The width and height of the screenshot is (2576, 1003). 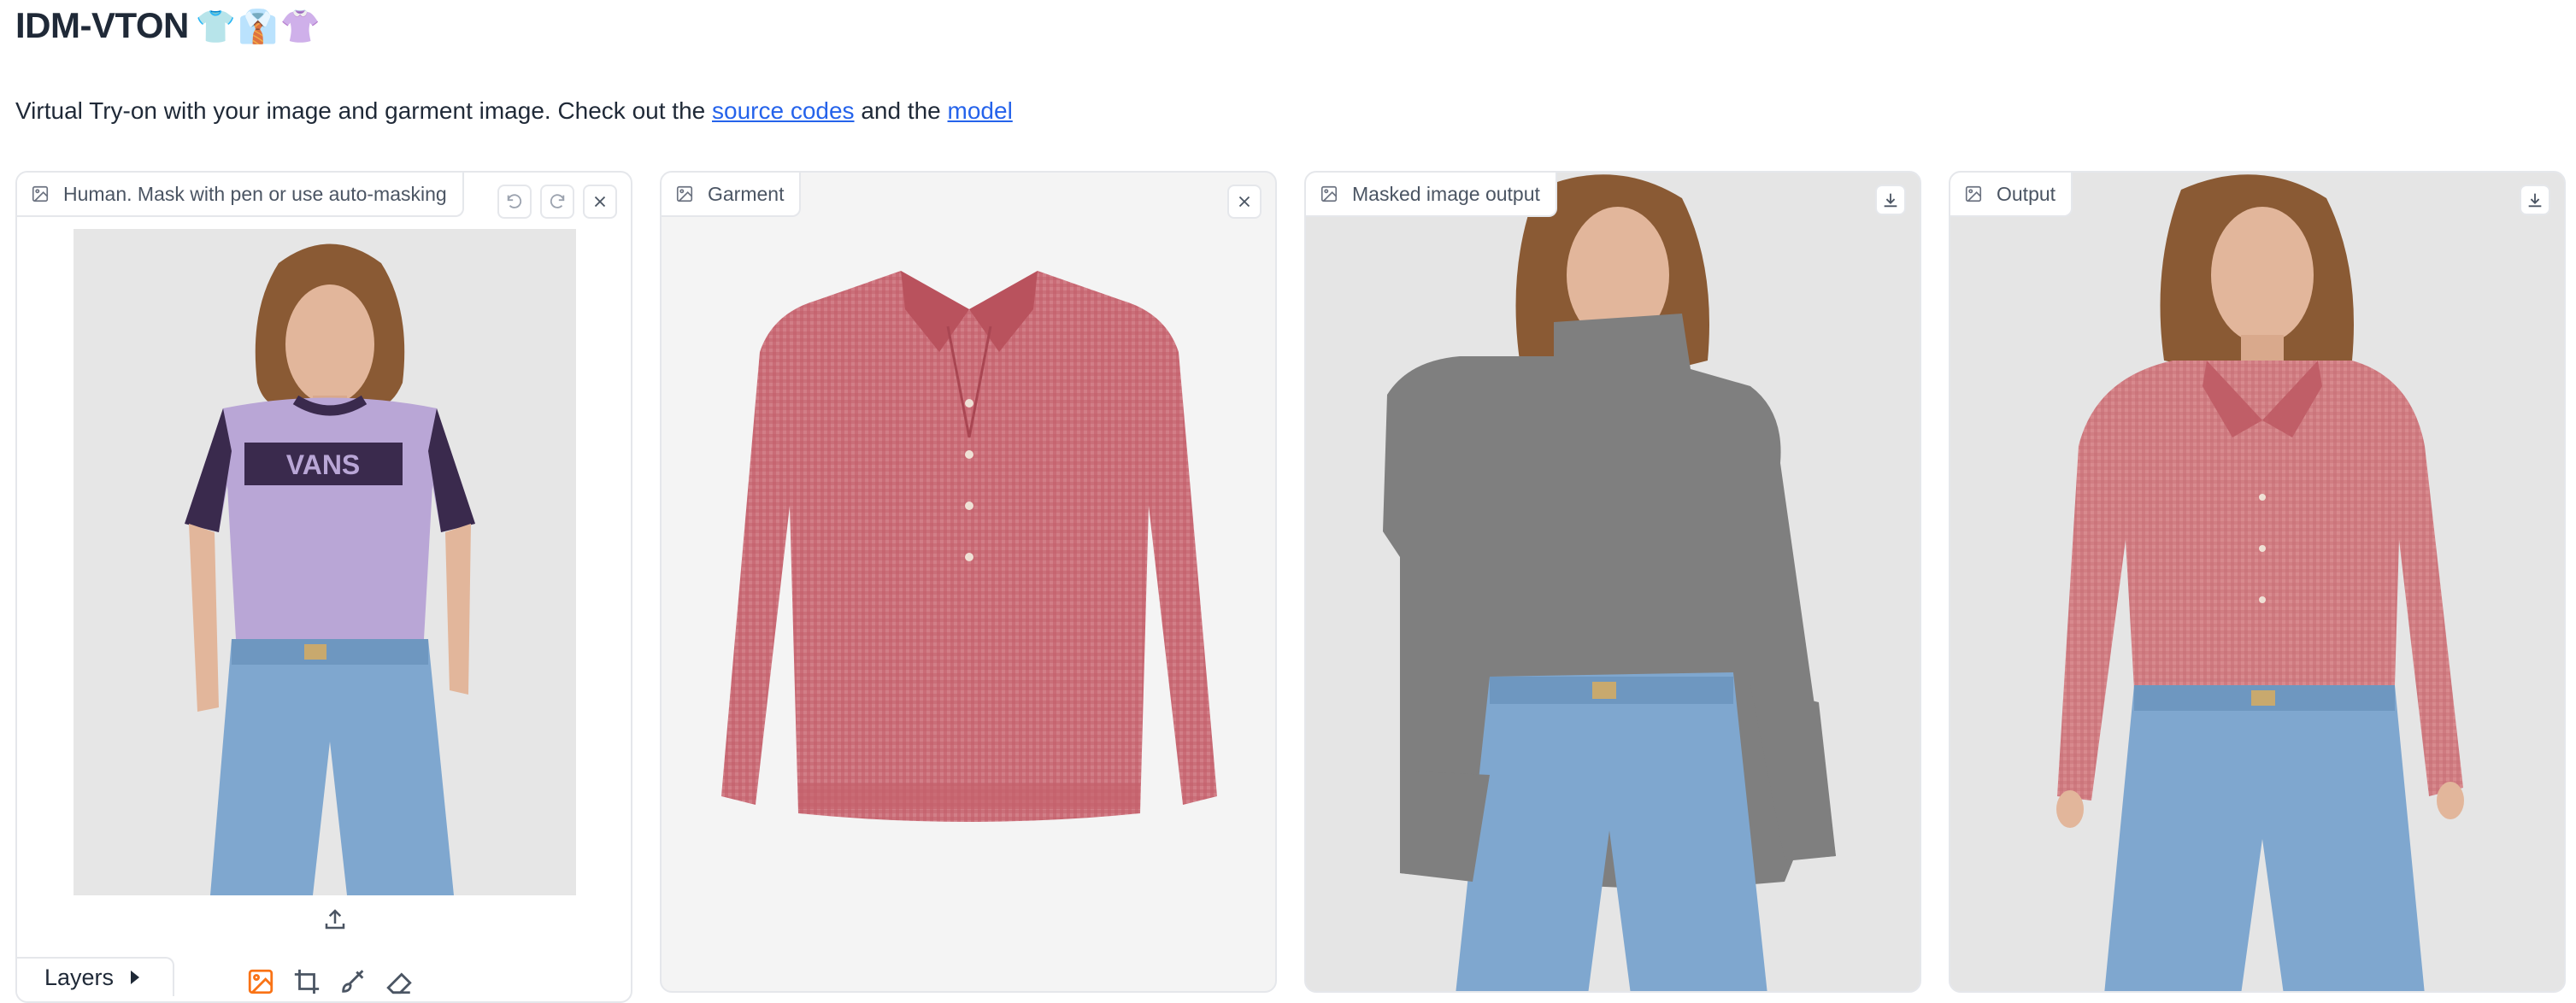 What do you see at coordinates (260, 982) in the screenshot?
I see `image-tool-icon` at bounding box center [260, 982].